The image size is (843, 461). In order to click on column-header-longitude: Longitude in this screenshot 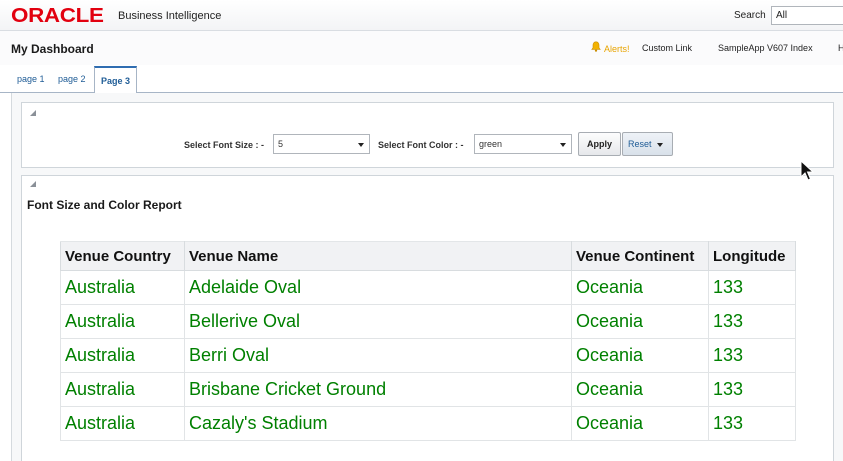, I will do `click(752, 256)`.